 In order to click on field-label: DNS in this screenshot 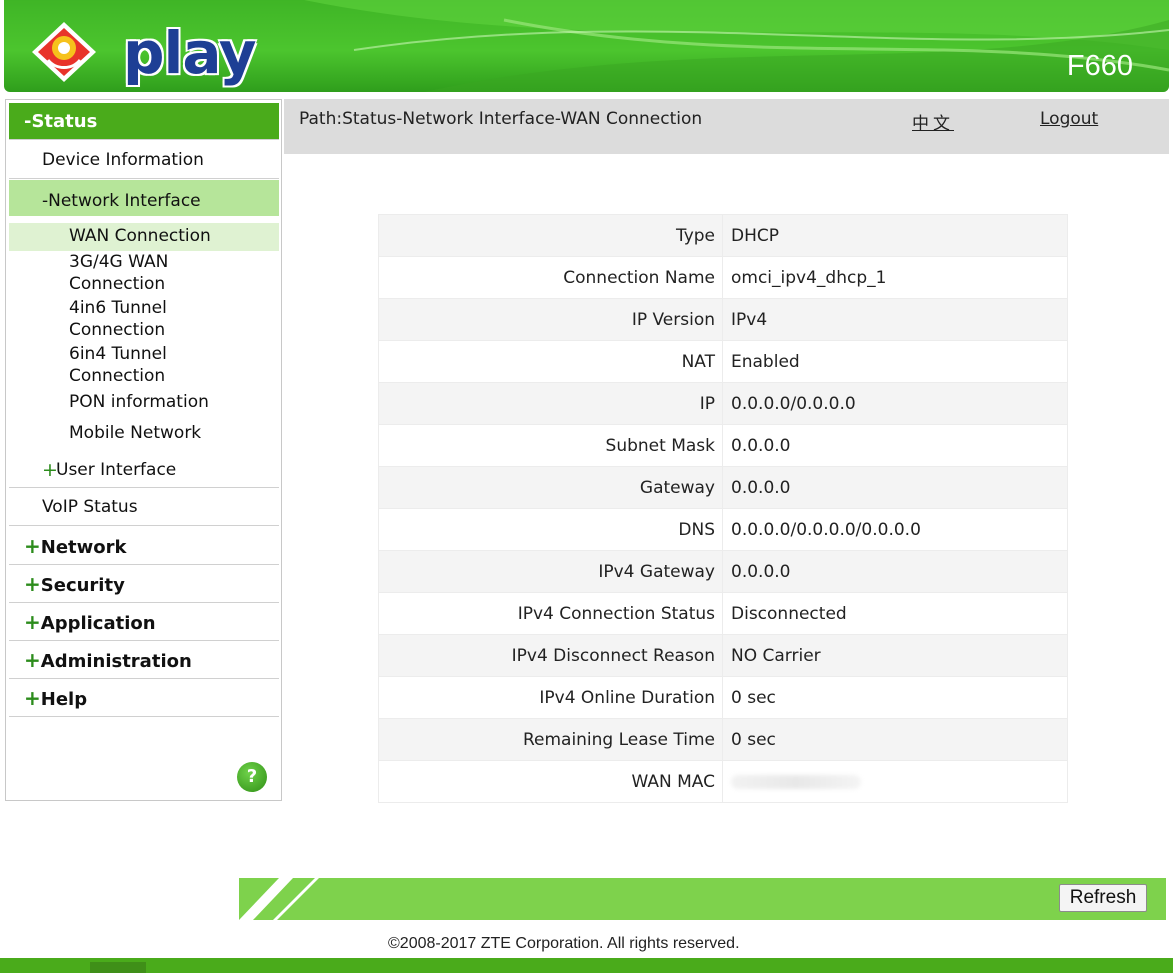, I will do `click(550, 529)`.